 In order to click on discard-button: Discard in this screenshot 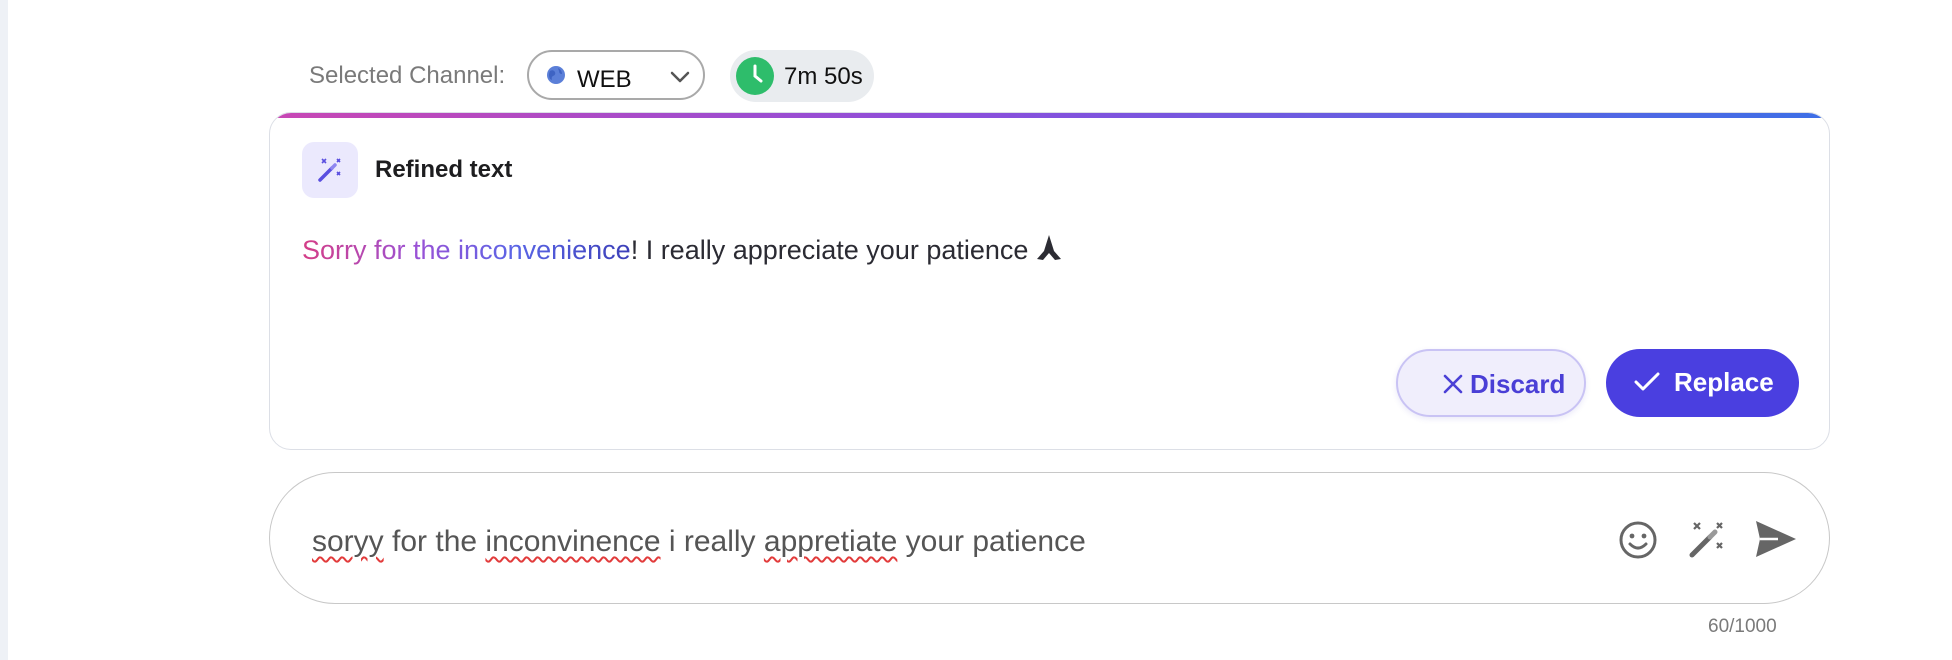, I will do `click(1491, 383)`.